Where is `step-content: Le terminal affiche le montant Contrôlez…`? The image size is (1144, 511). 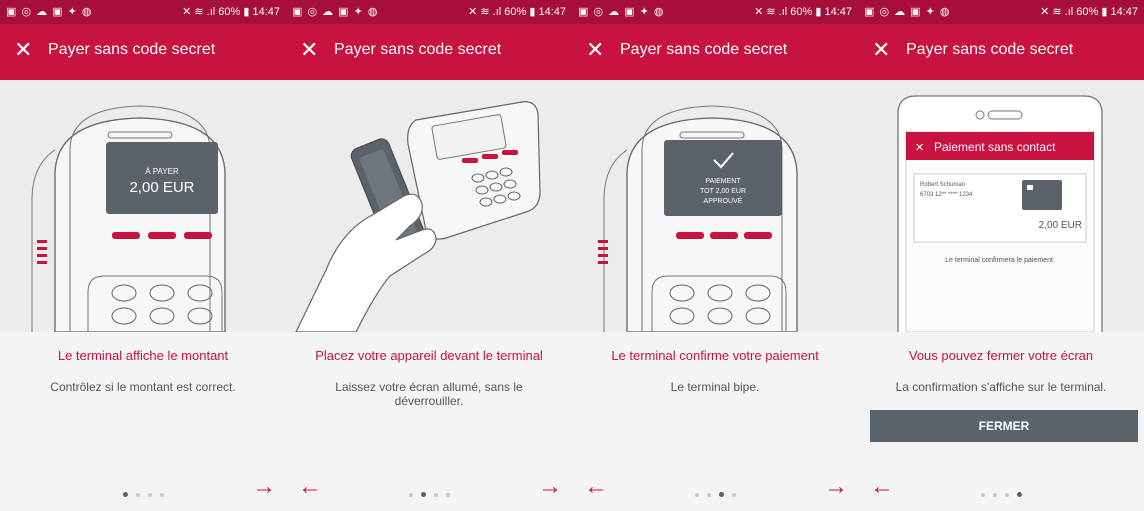
step-content: Le terminal affiche le montant Contrôlez… is located at coordinates (143, 421).